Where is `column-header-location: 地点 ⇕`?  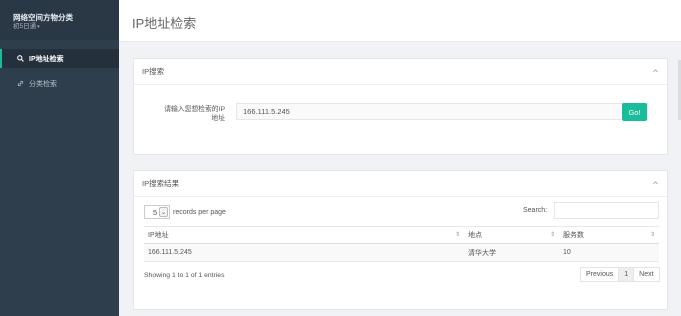
column-header-location: 地点 ⇕ is located at coordinates (511, 235).